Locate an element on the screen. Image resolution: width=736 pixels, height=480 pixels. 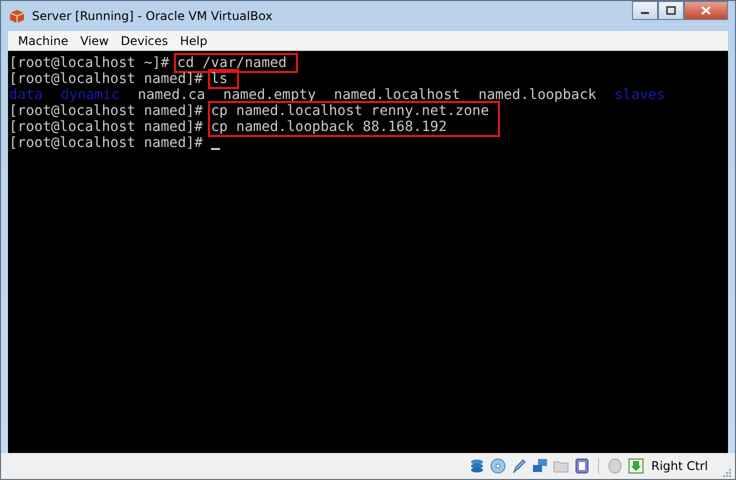
file-name: named.ca is located at coordinates (172, 95).